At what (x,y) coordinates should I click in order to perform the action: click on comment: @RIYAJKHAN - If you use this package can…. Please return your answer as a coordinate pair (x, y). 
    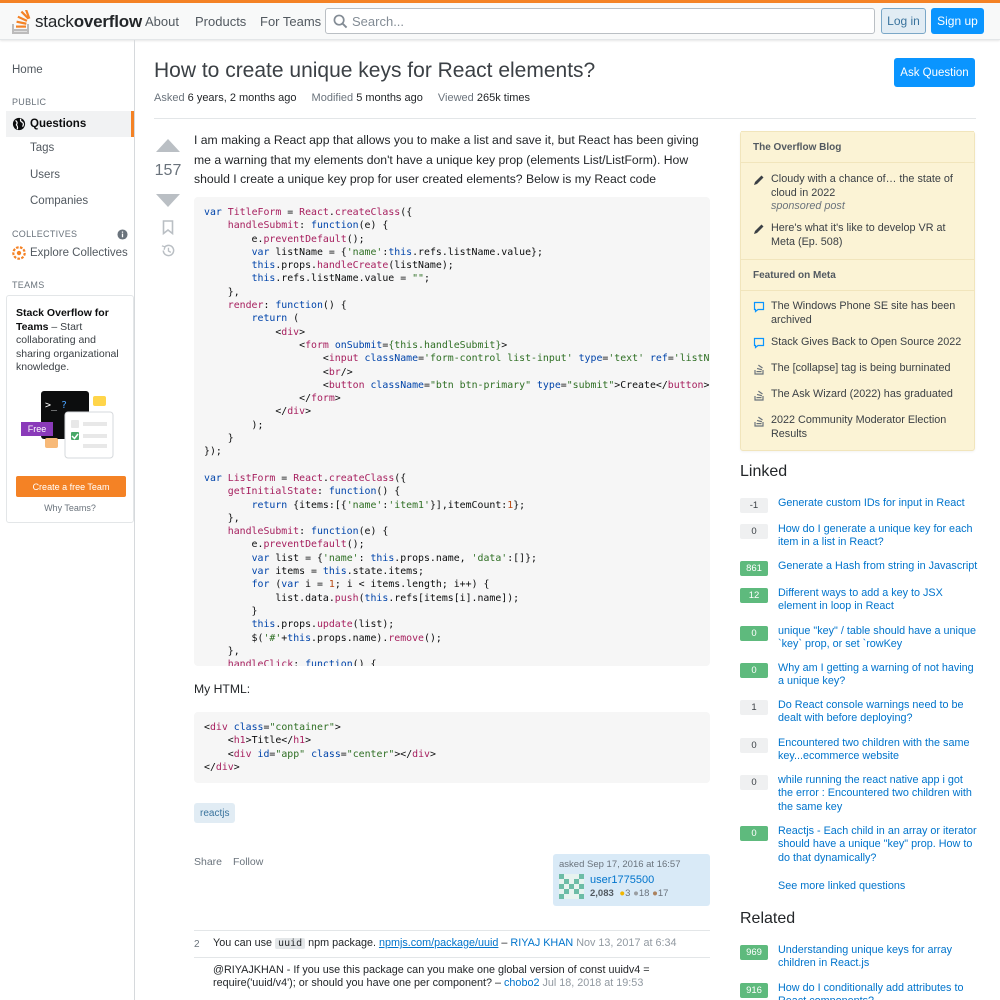
    Looking at the image, I should click on (452, 976).